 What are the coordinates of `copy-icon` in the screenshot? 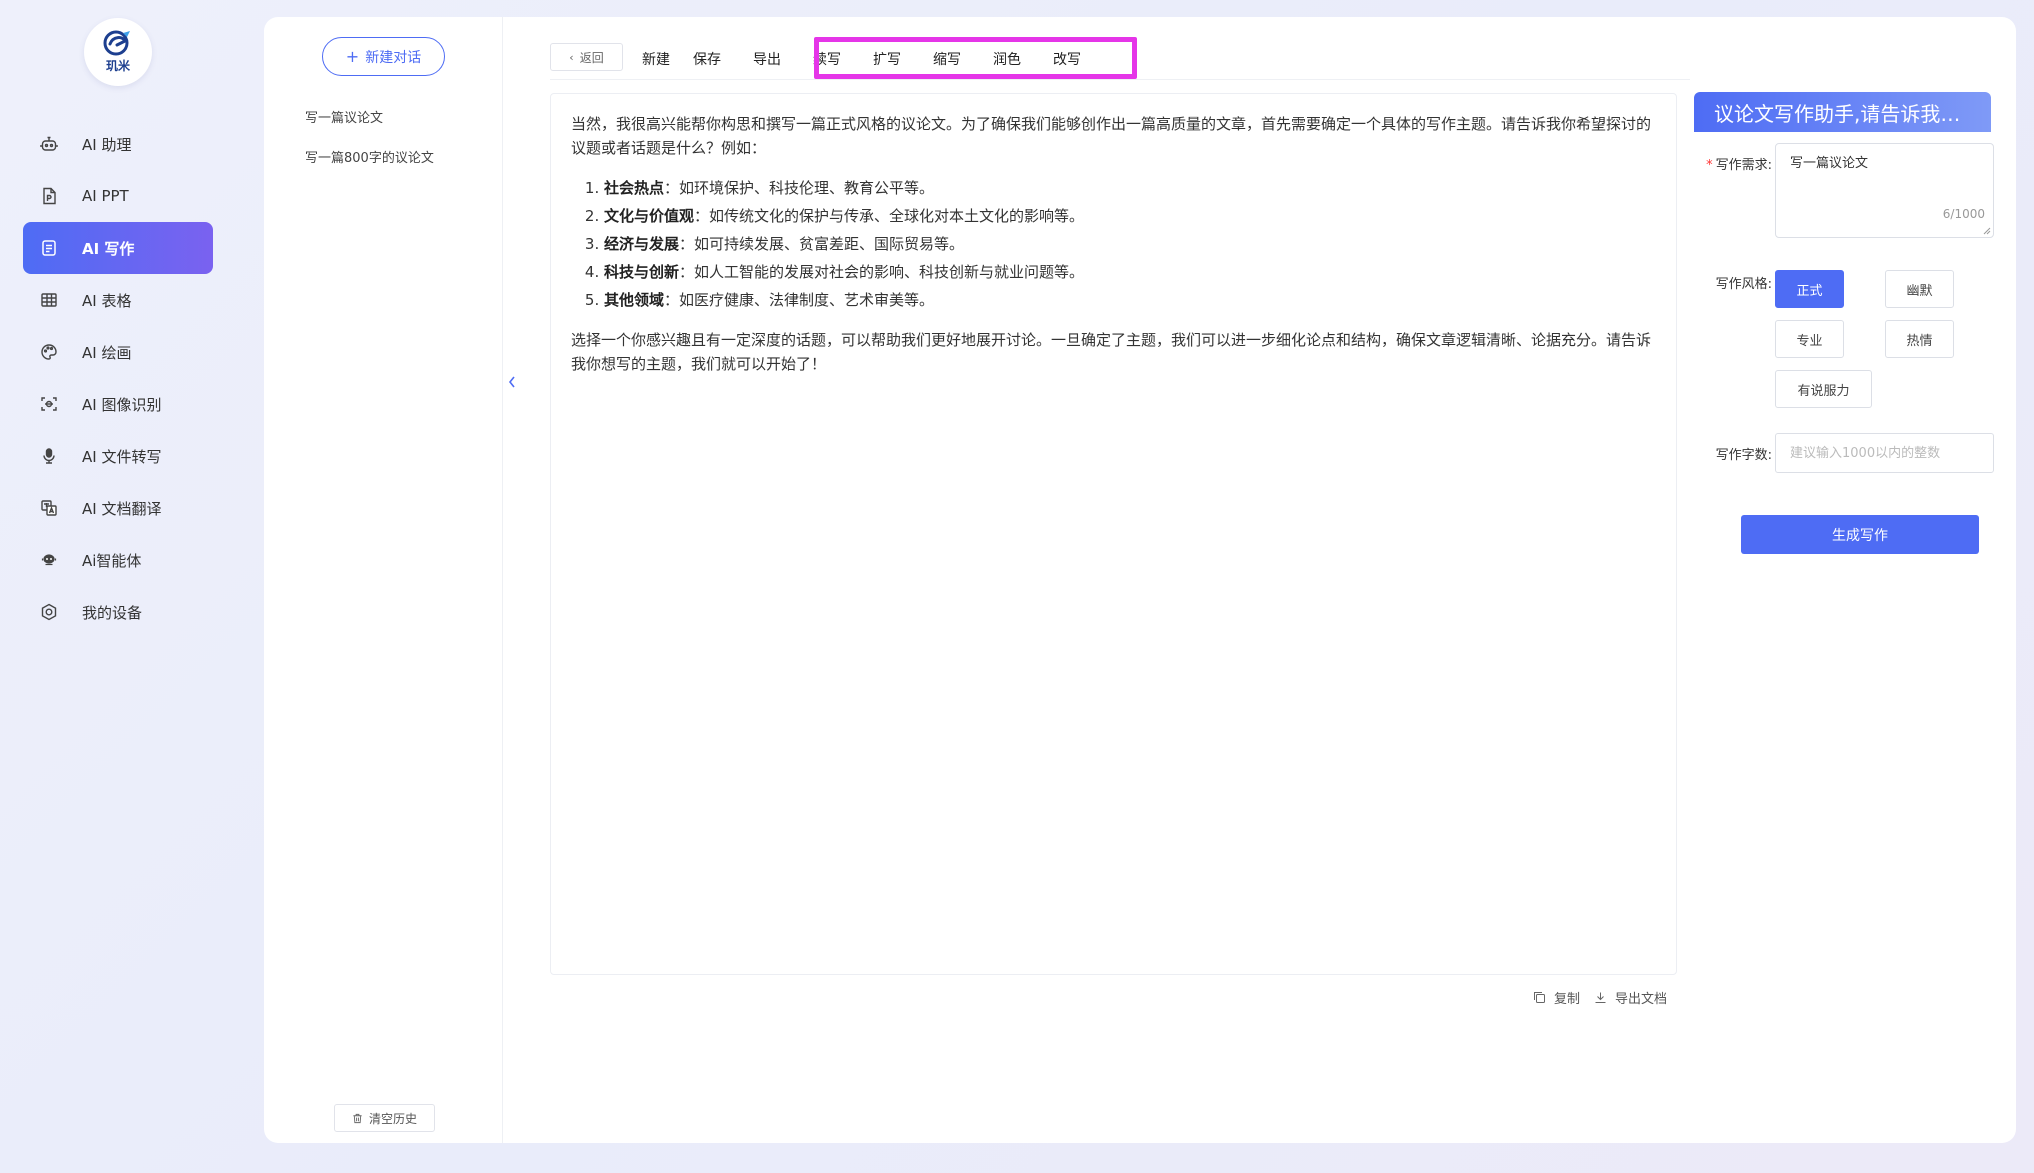 It's located at (1539, 997).